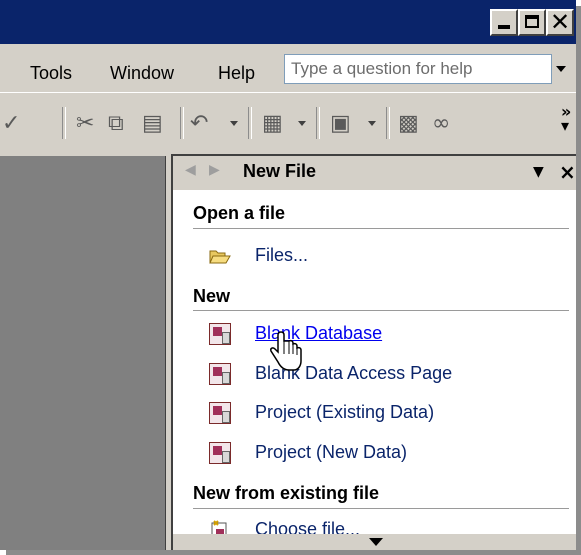  I want to click on menu-help: Help, so click(236, 73).